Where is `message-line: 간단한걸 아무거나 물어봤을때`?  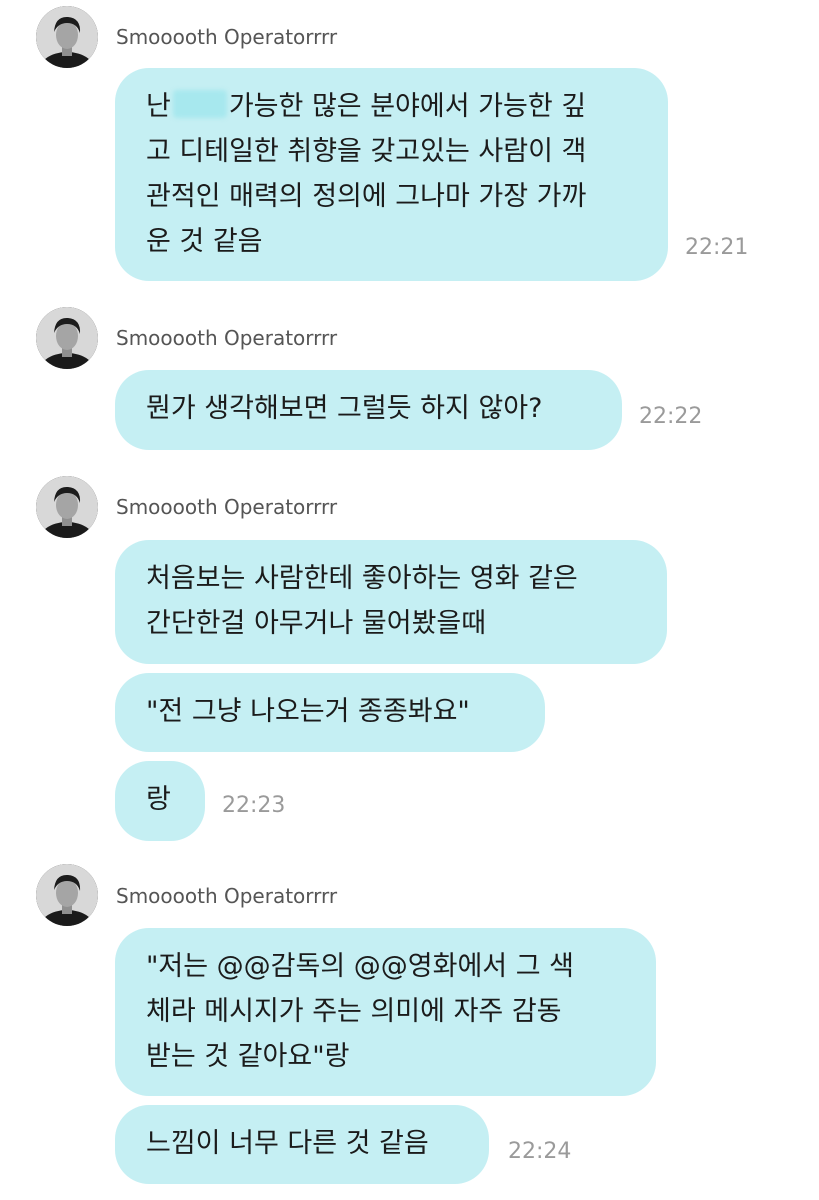 message-line: 간단한걸 아무거나 물어봤을때 is located at coordinates (316, 623).